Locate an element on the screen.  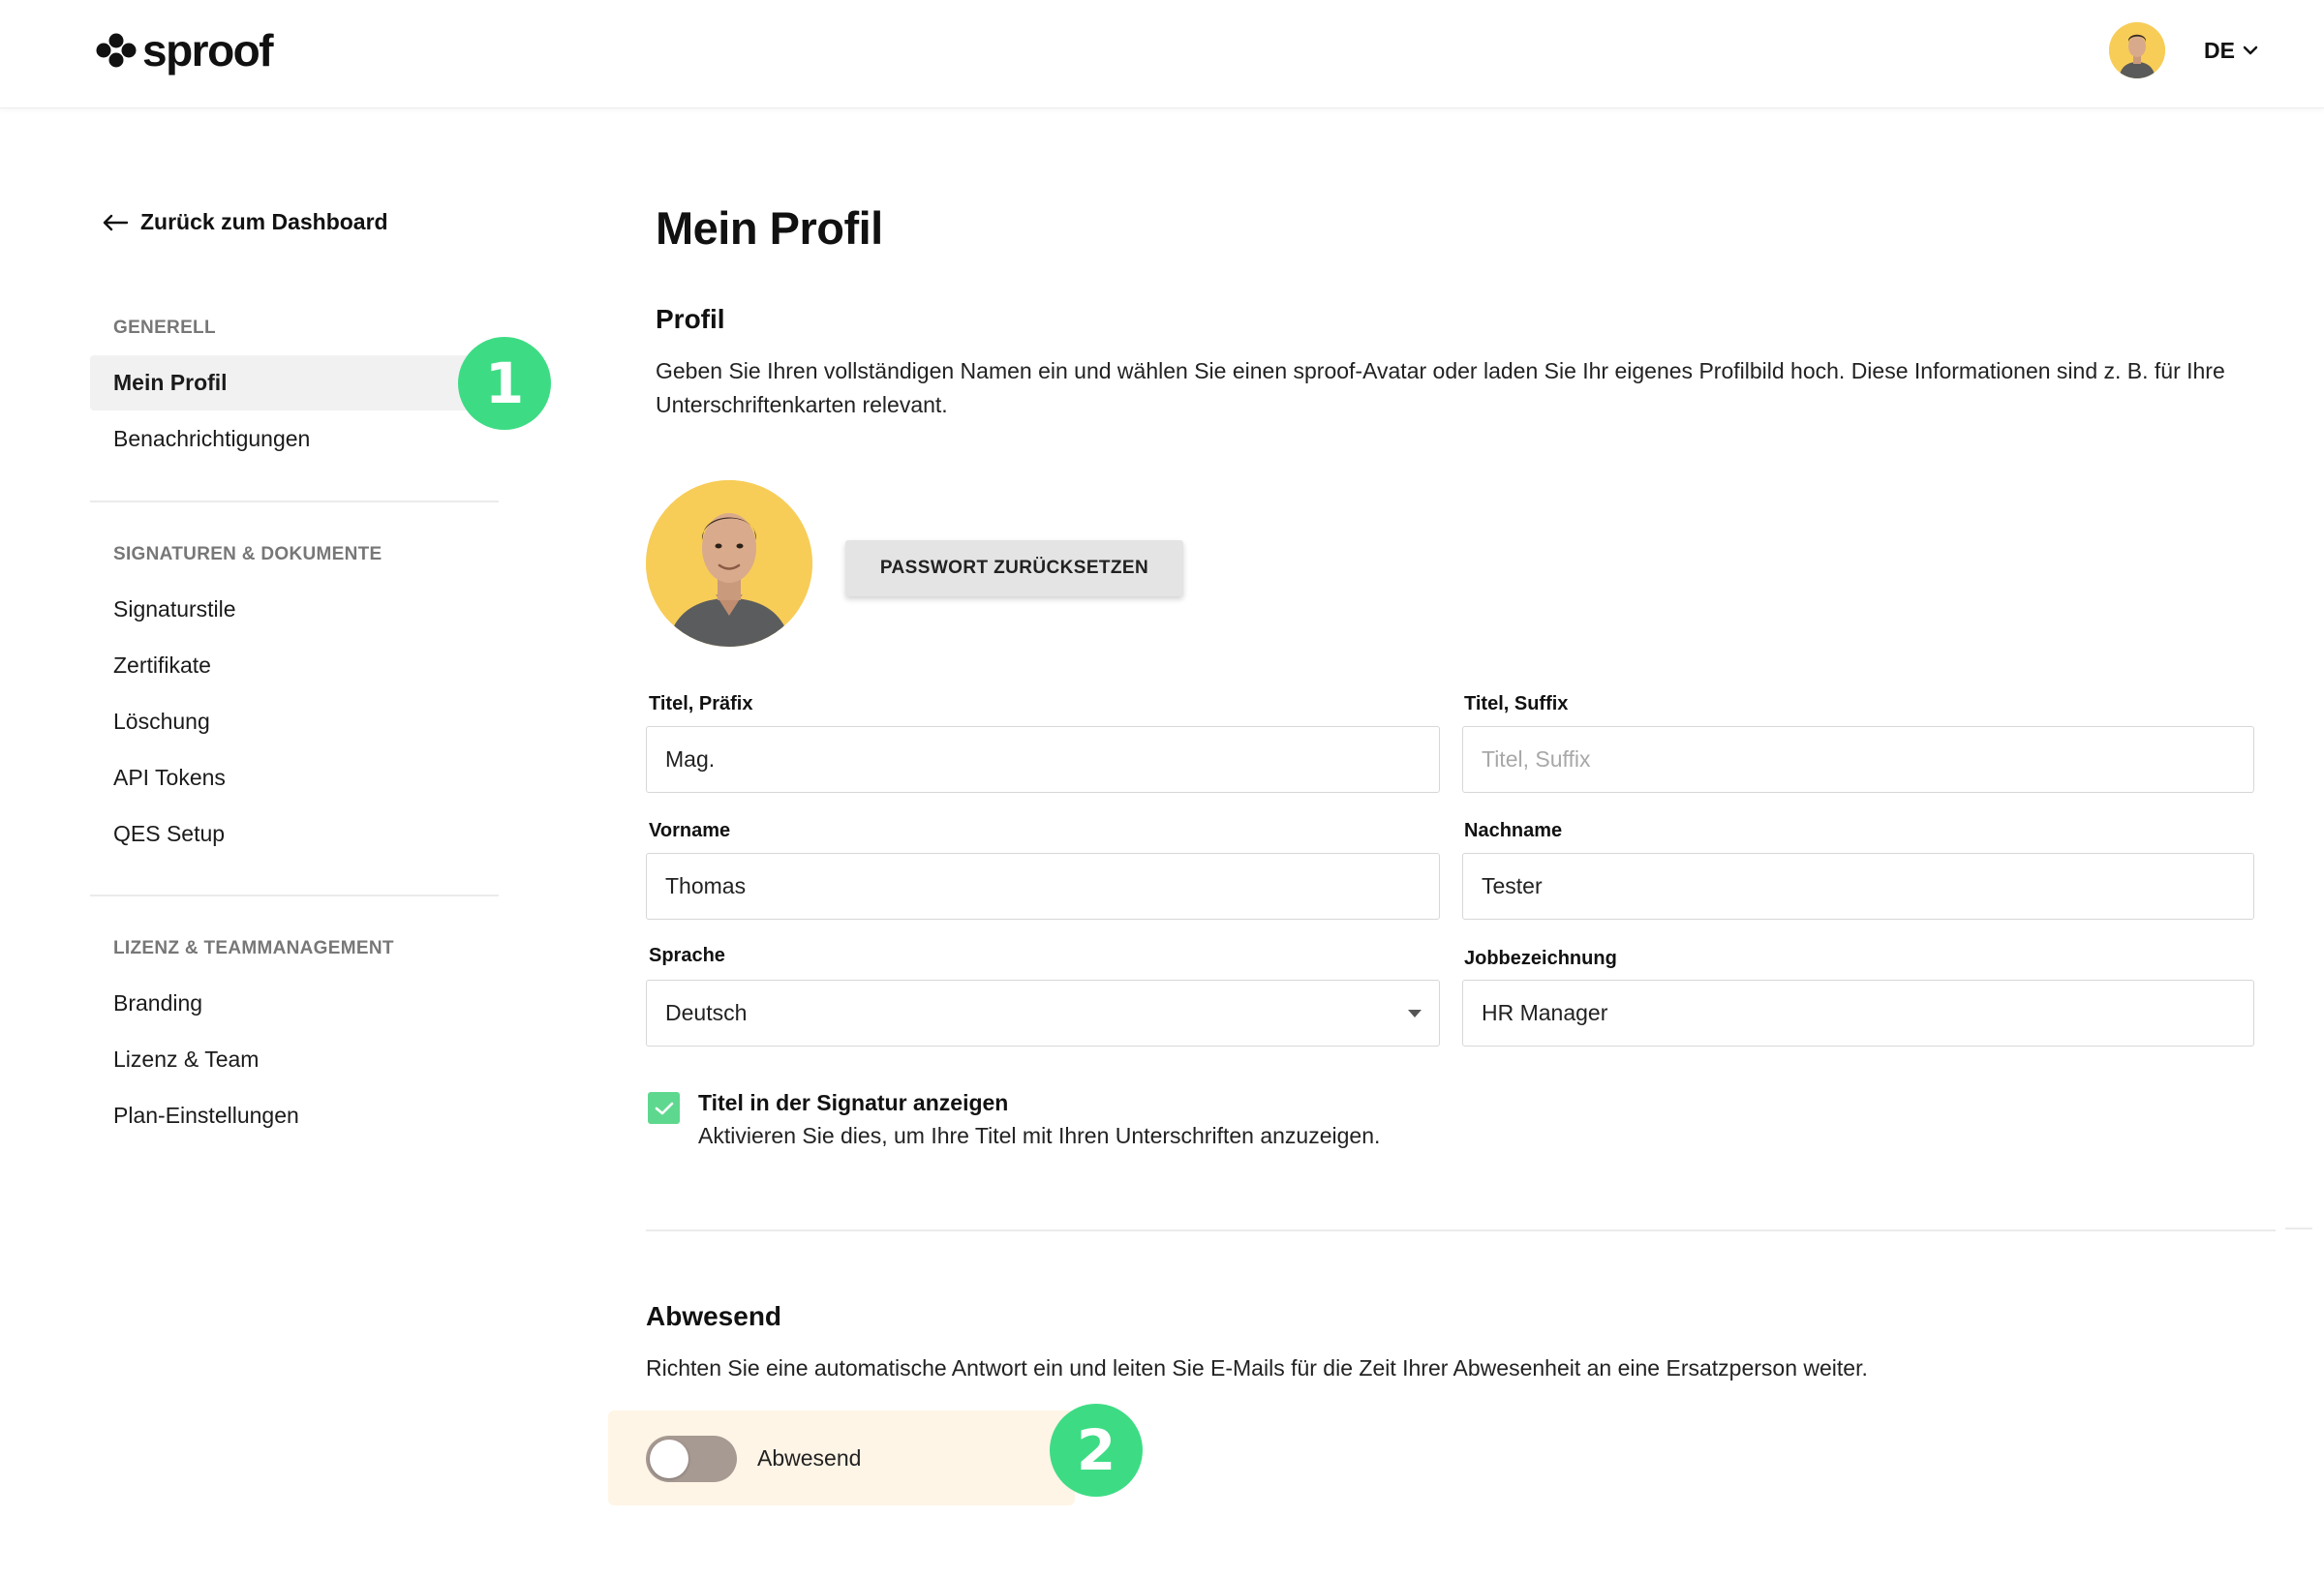
nav-section-general: GENERELL is located at coordinates (164, 328).